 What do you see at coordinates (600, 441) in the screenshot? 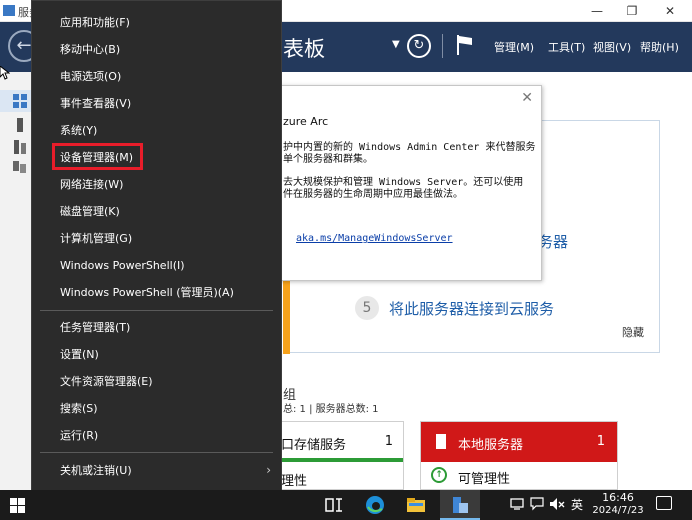
I see `tile-local-count: 1` at bounding box center [600, 441].